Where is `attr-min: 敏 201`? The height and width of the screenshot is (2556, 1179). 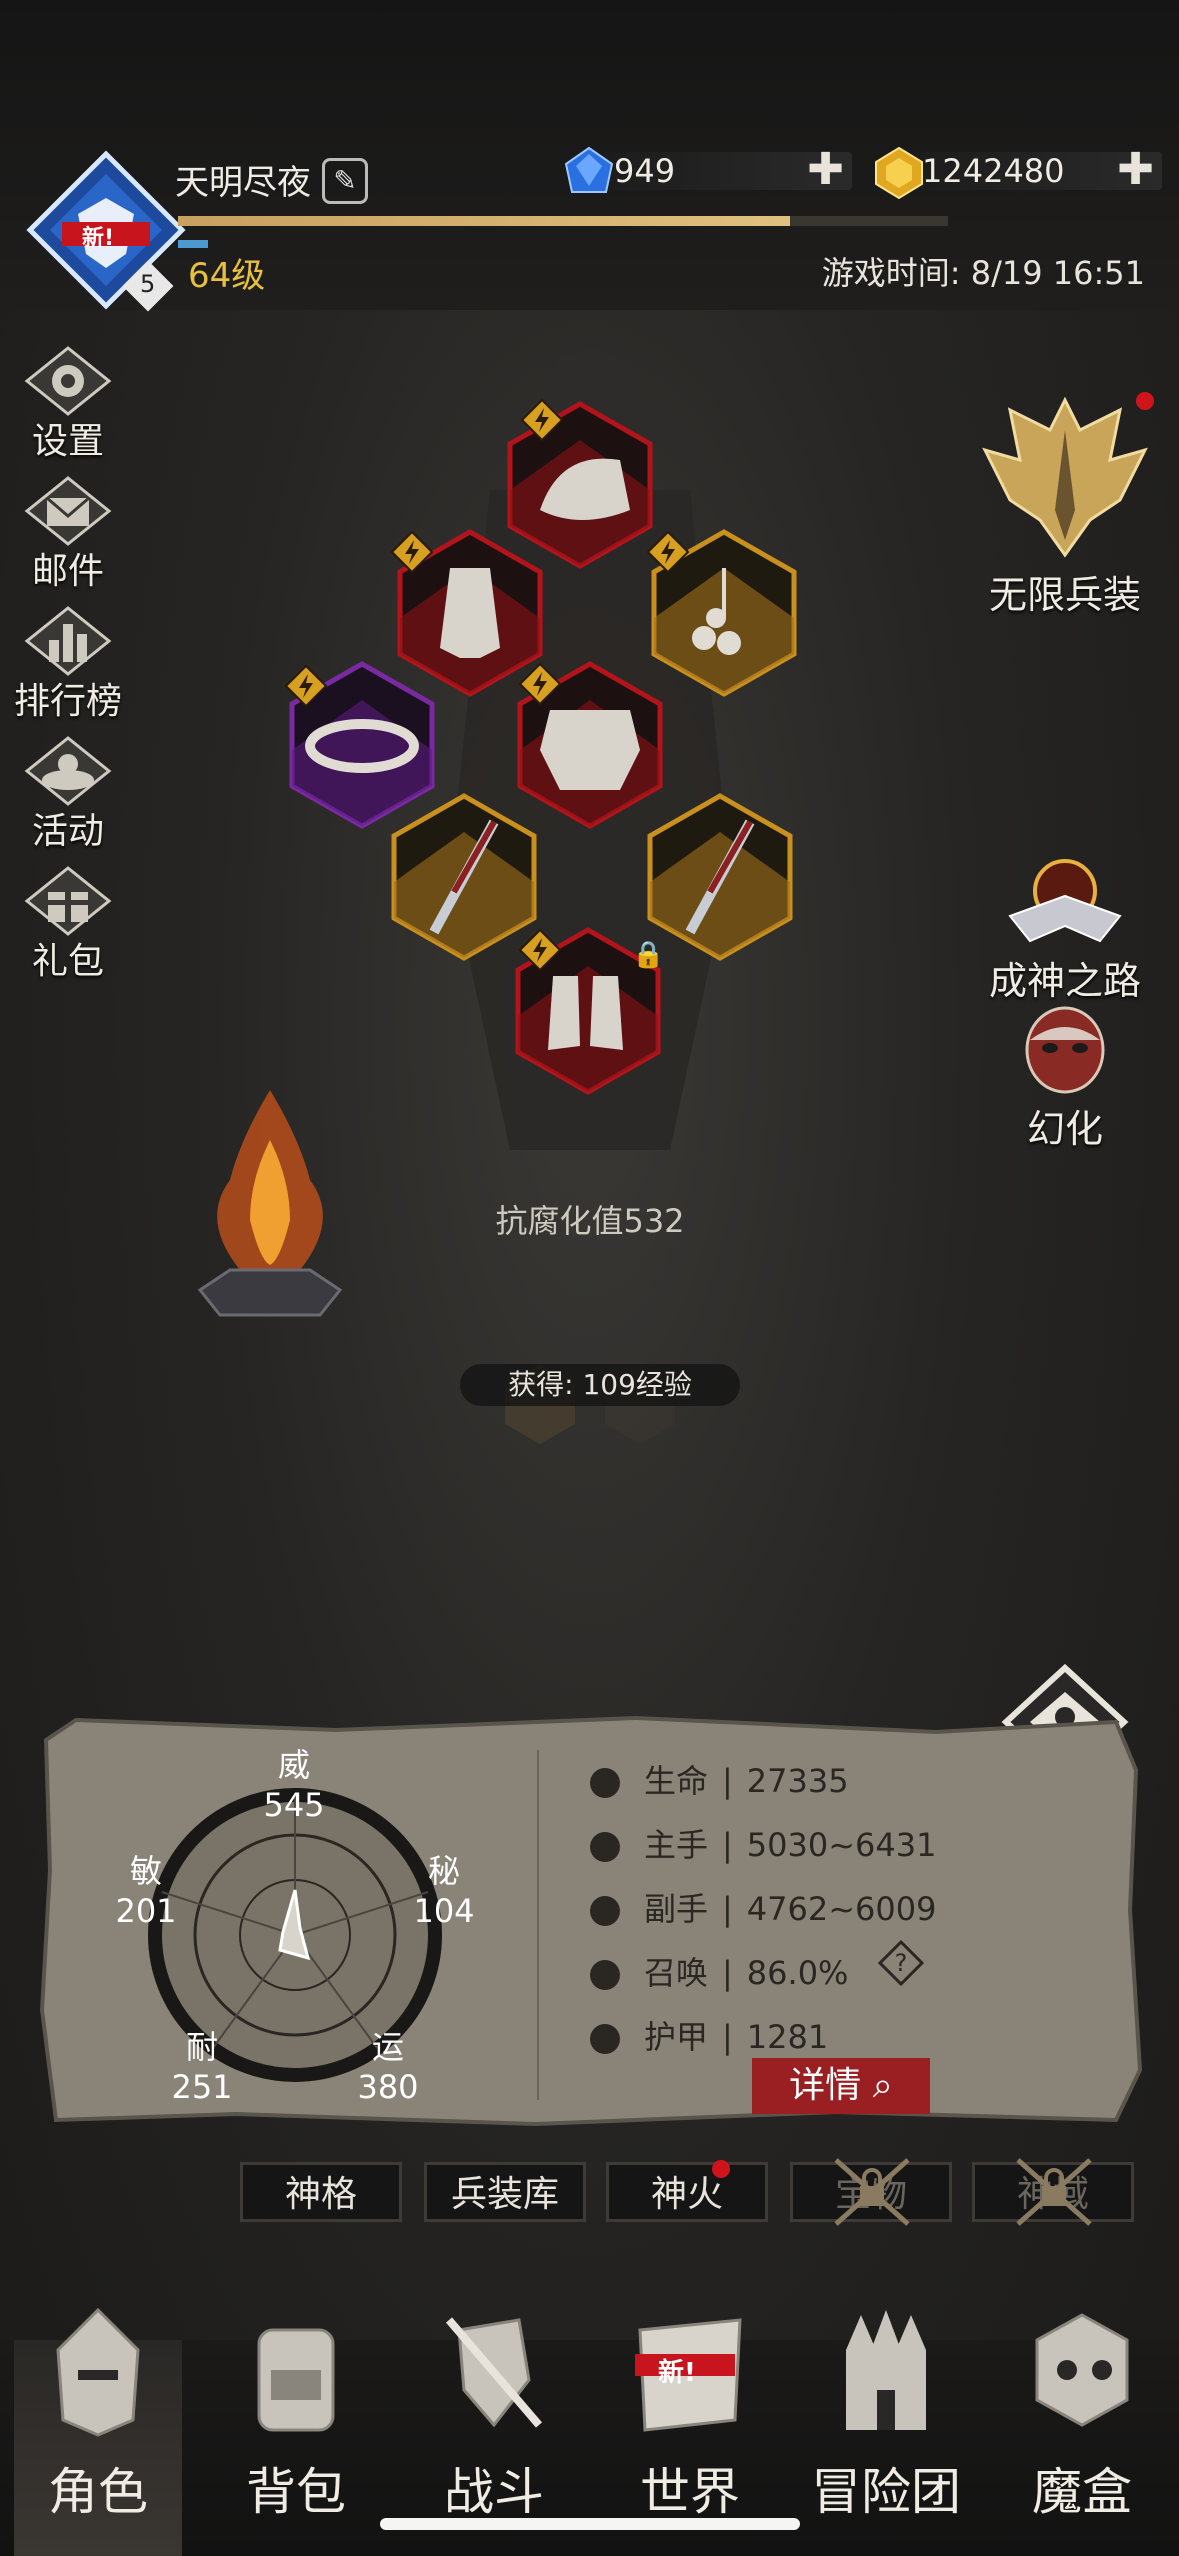 attr-min: 敏 201 is located at coordinates (146, 1888).